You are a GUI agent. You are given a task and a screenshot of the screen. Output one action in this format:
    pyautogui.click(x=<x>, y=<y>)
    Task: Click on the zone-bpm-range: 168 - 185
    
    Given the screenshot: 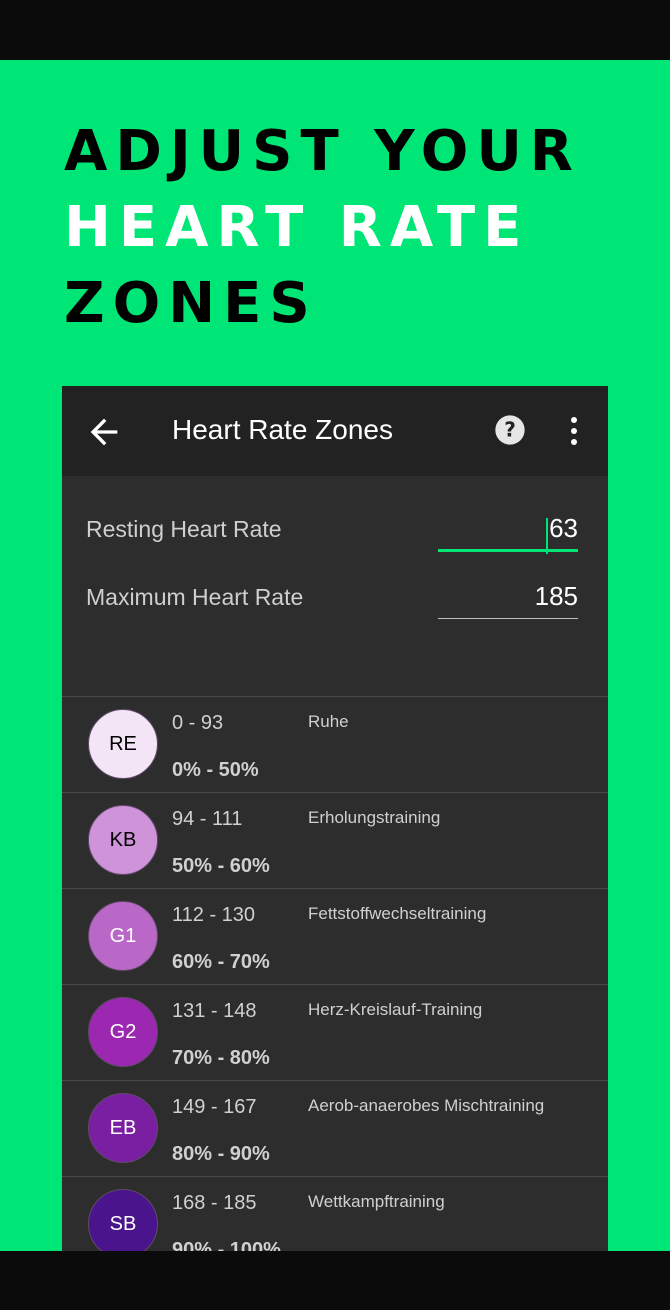 What is the action you would take?
    pyautogui.click(x=214, y=1203)
    